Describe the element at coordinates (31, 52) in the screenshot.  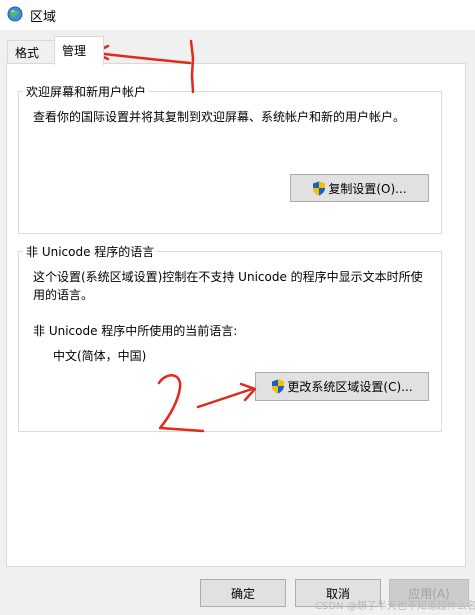
I see `tab-format: 格式` at that location.